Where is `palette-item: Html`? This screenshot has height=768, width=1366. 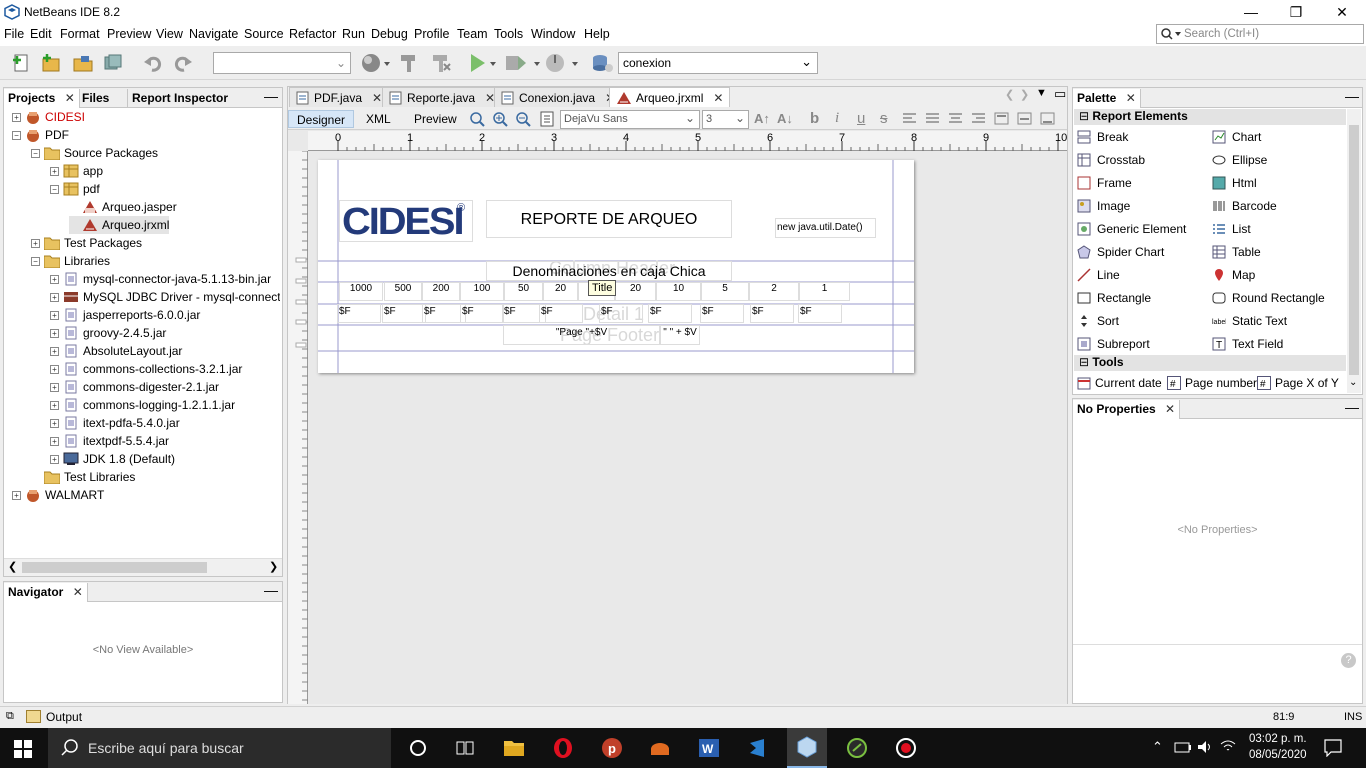 palette-item: Html is located at coordinates (1234, 182).